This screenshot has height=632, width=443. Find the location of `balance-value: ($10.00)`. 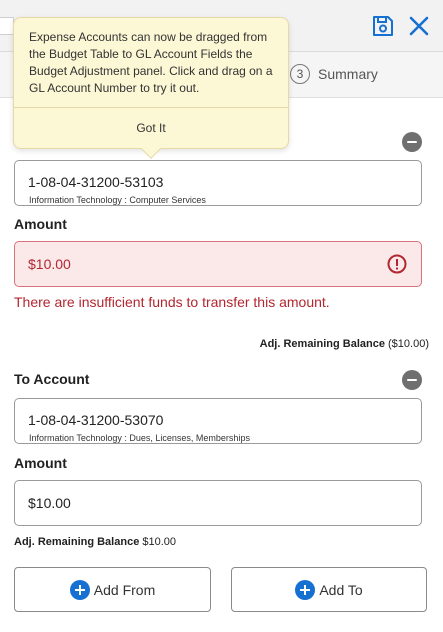

balance-value: ($10.00) is located at coordinates (408, 344).